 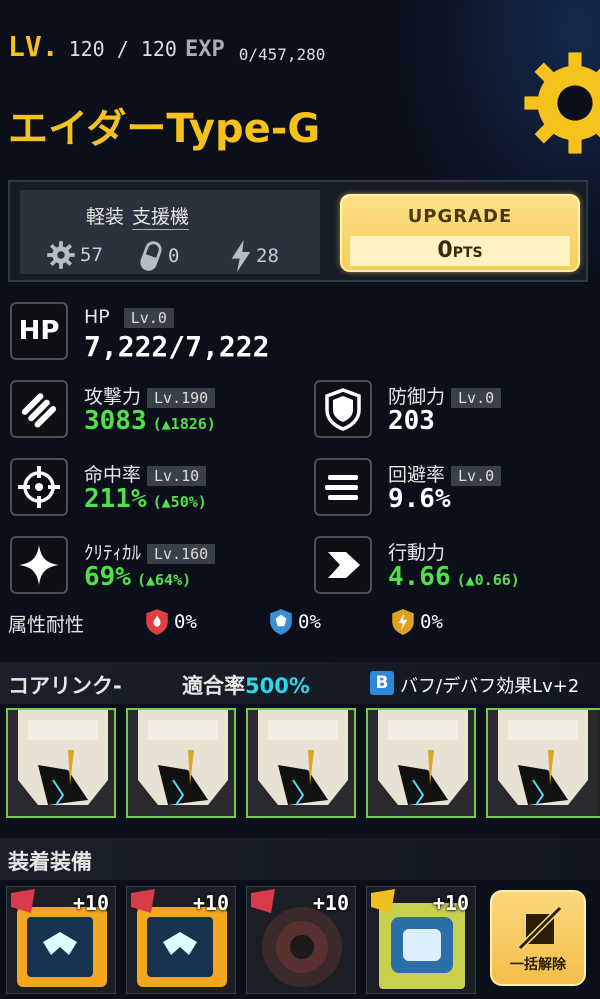 I want to click on accuracy-icon, so click(x=39, y=487).